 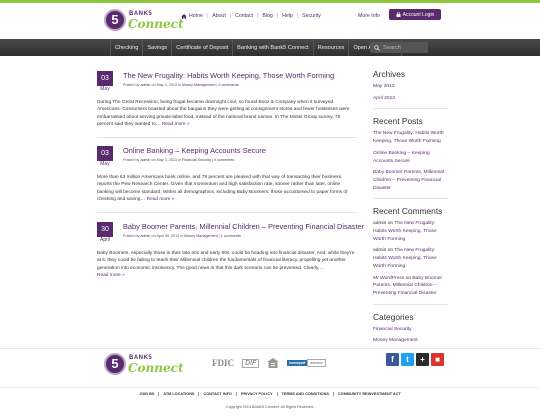 What do you see at coordinates (229, 85) in the screenshot?
I see `post-comments: 2 comments` at bounding box center [229, 85].